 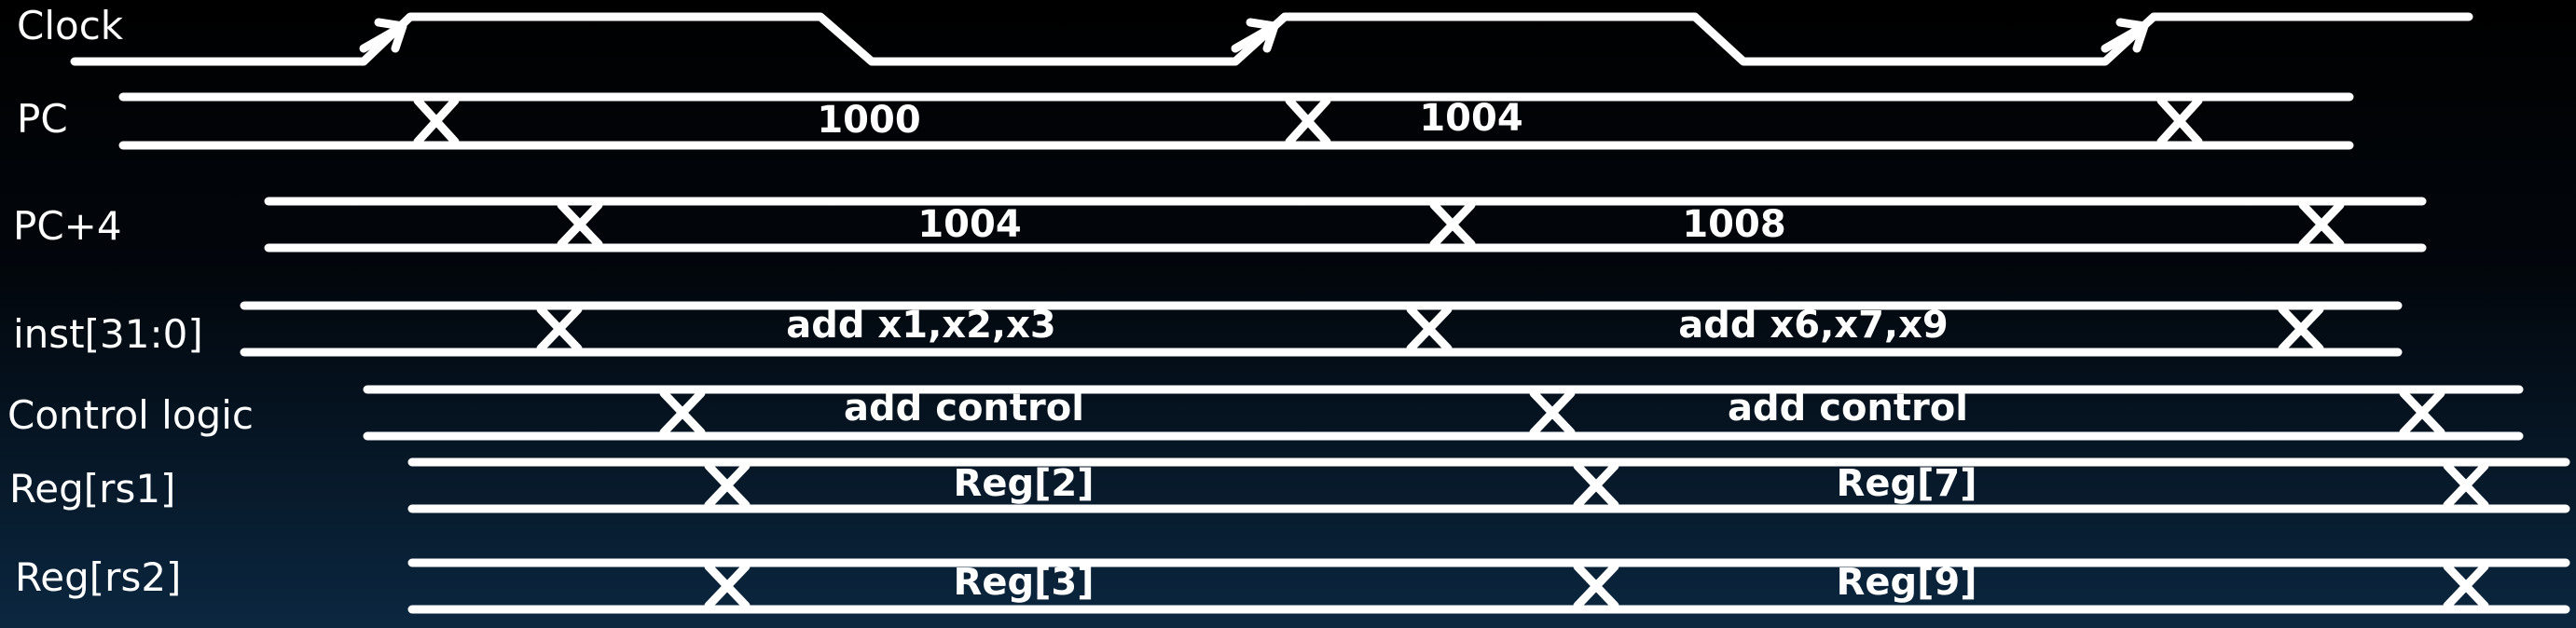 What do you see at coordinates (108, 334) in the screenshot?
I see `signal-label: inst[31:0]` at bounding box center [108, 334].